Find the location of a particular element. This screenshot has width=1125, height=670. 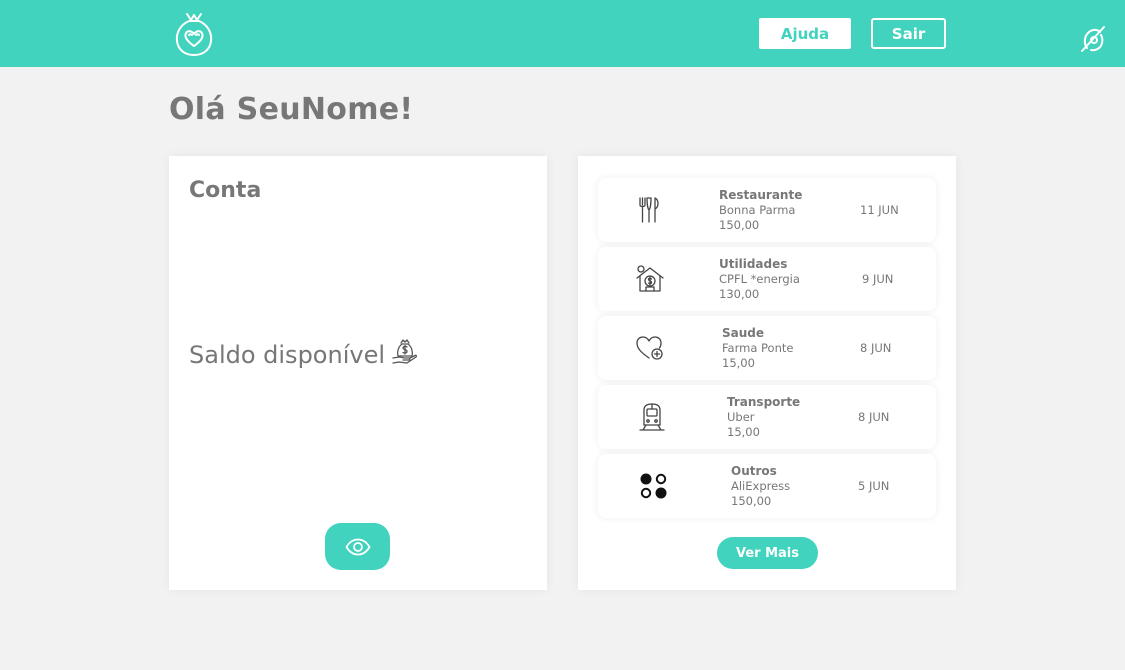

transaction-item: Restaurante Bonna Parma 150,00 11 JUN is located at coordinates (767, 210).